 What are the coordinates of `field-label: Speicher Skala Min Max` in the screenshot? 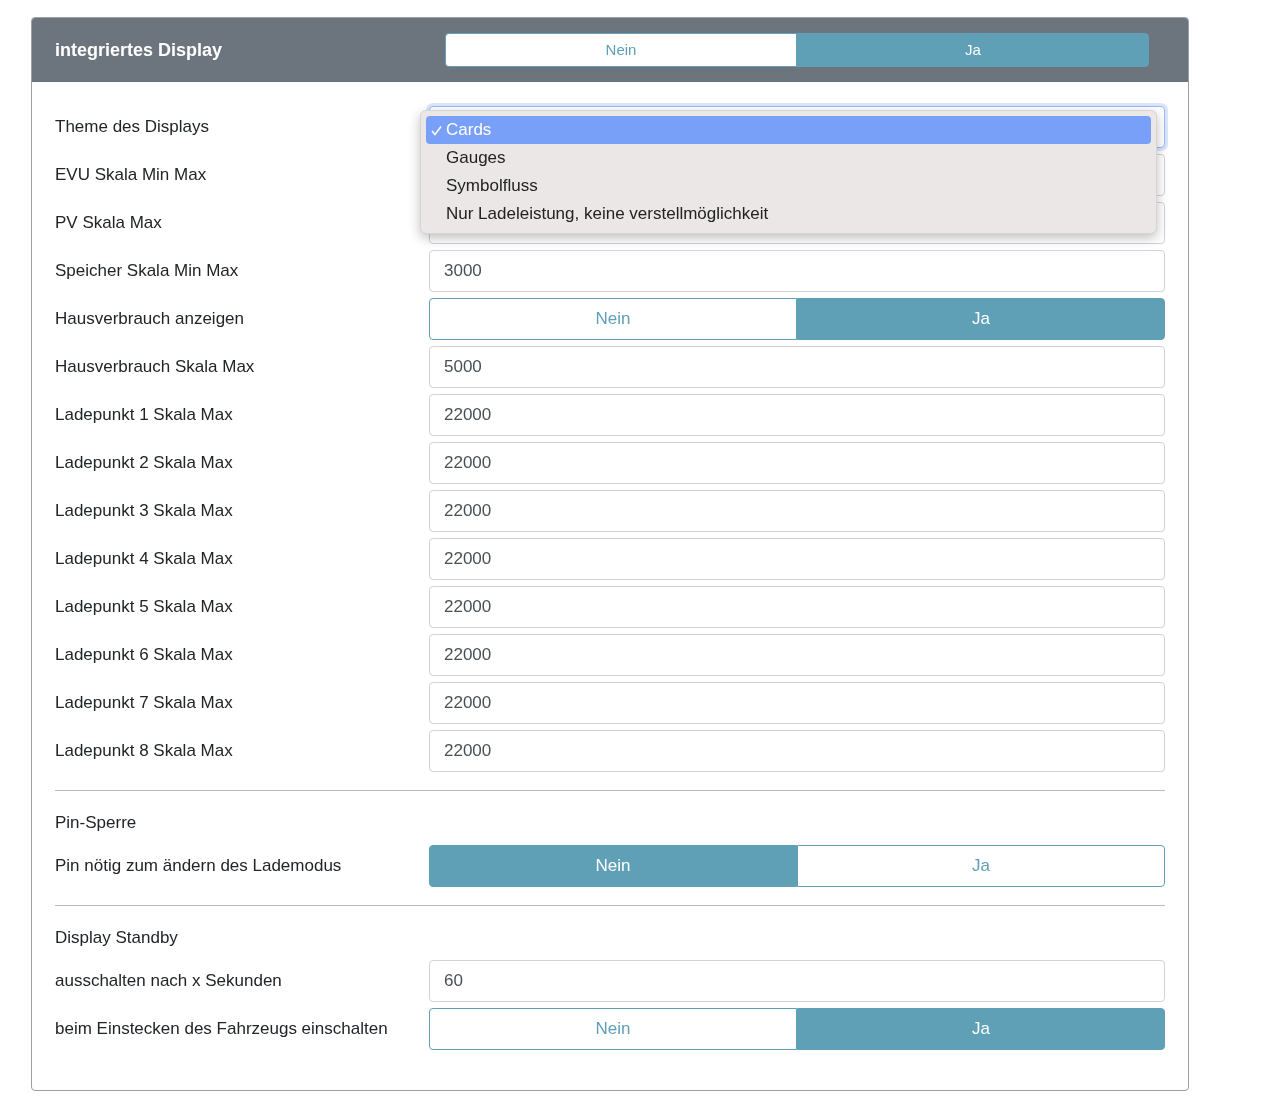 It's located at (147, 271).